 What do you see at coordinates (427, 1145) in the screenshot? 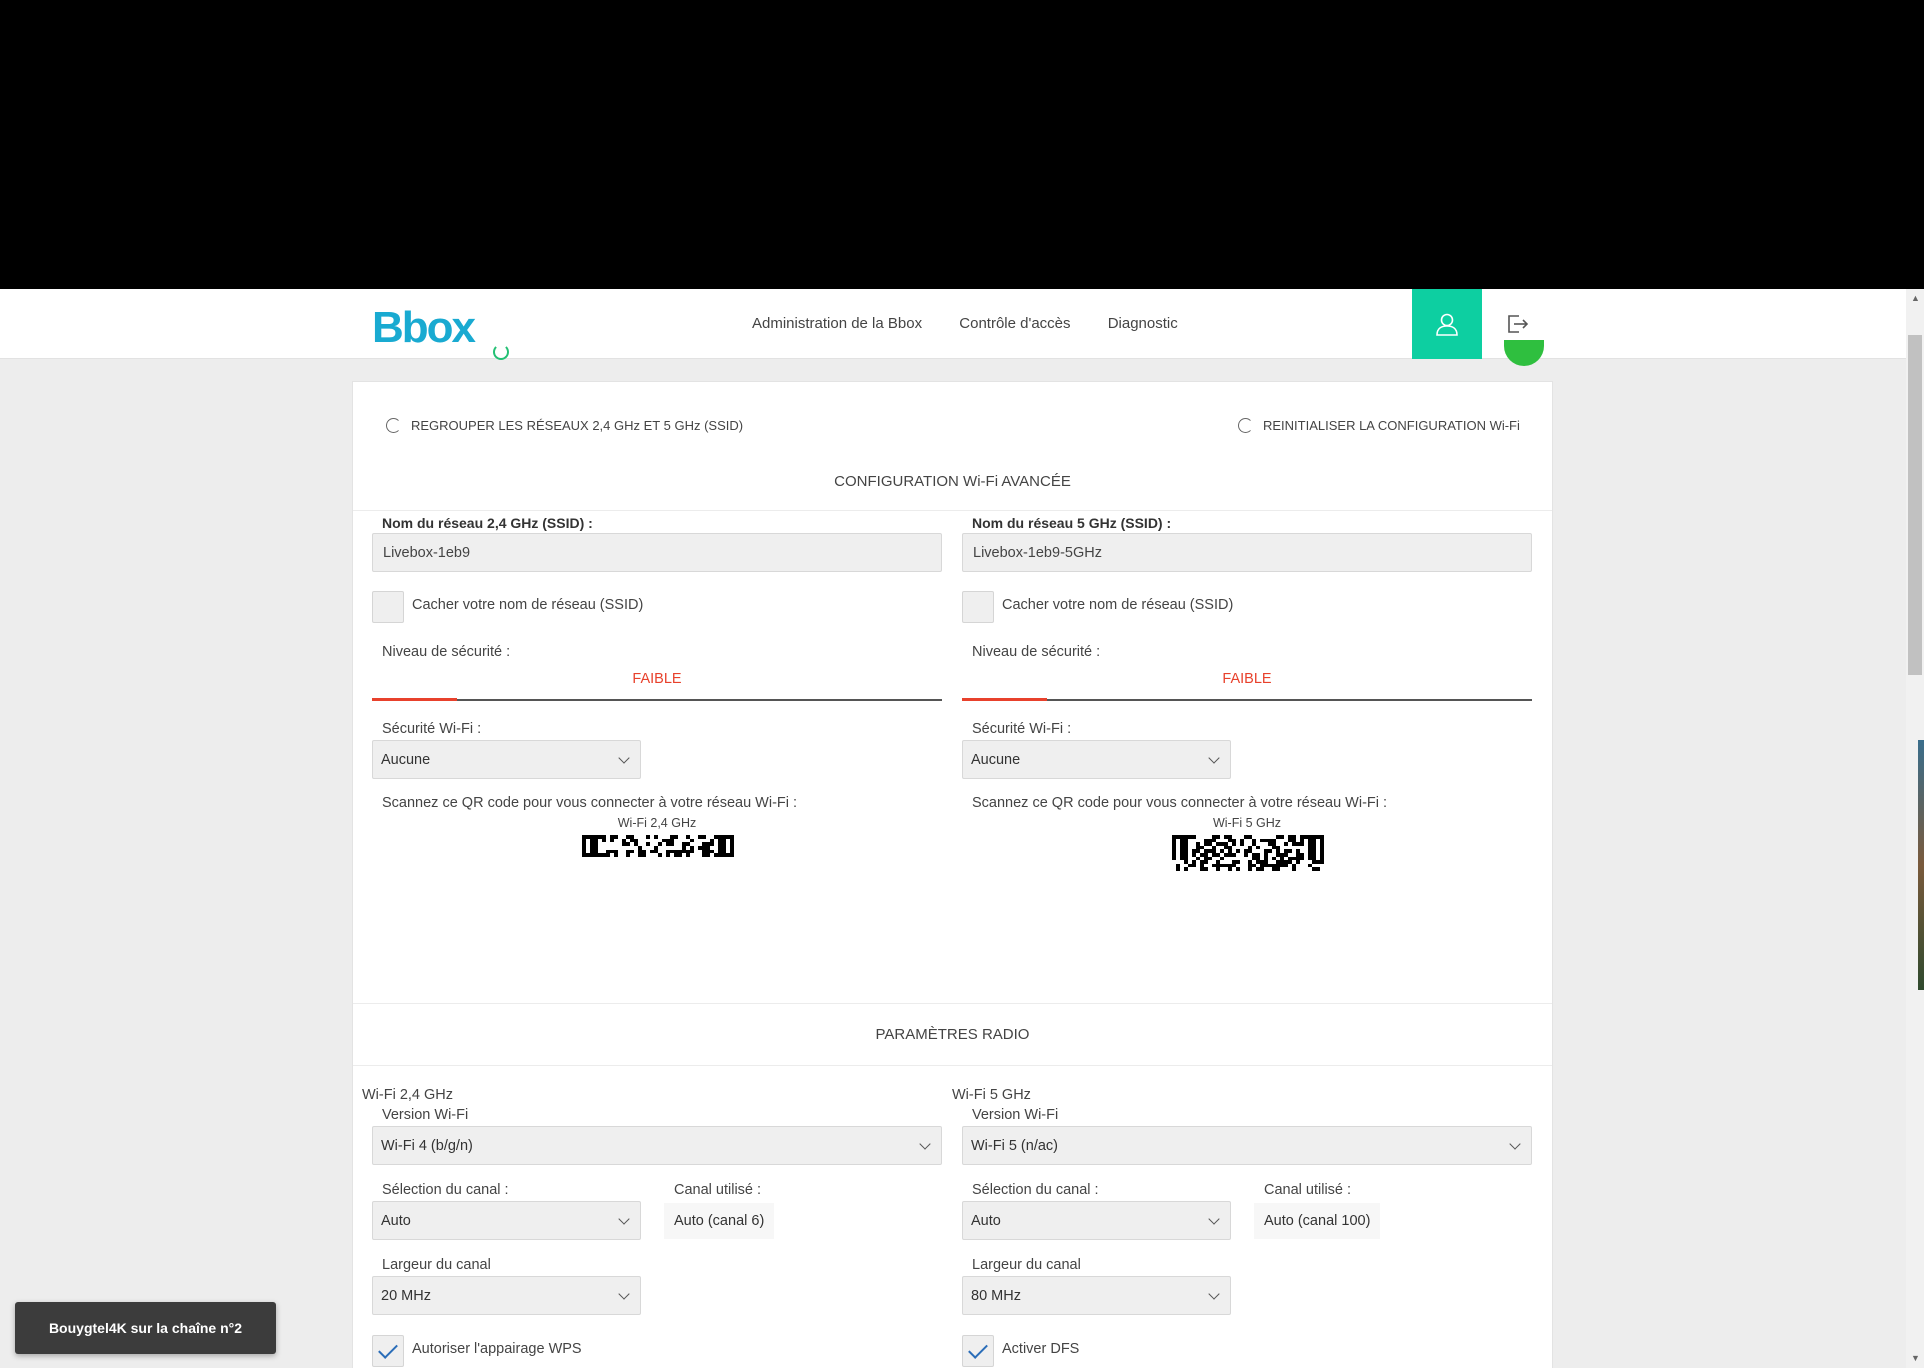
I see `version-24-value: Wi-Fi 4 (b/g/n)` at bounding box center [427, 1145].